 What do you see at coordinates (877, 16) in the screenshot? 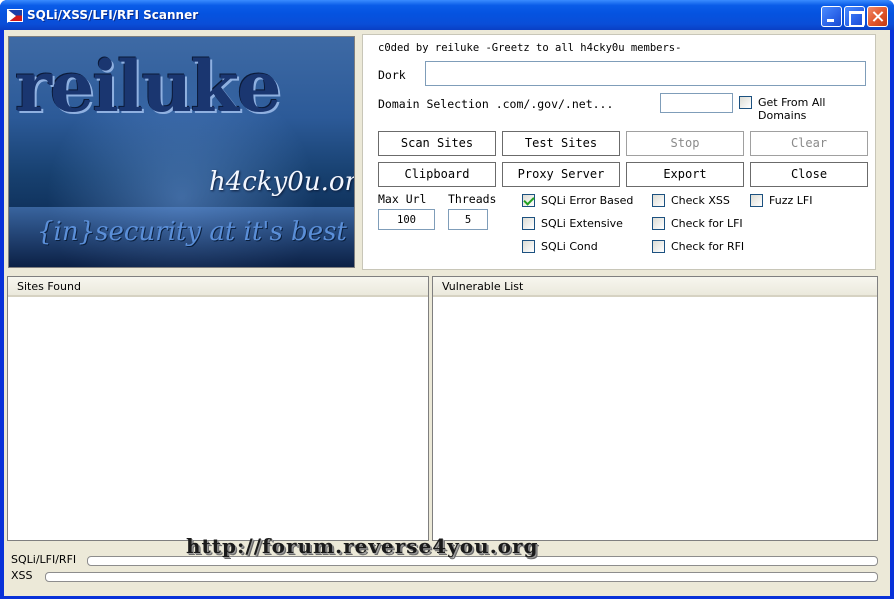
I see `close-window-button` at bounding box center [877, 16].